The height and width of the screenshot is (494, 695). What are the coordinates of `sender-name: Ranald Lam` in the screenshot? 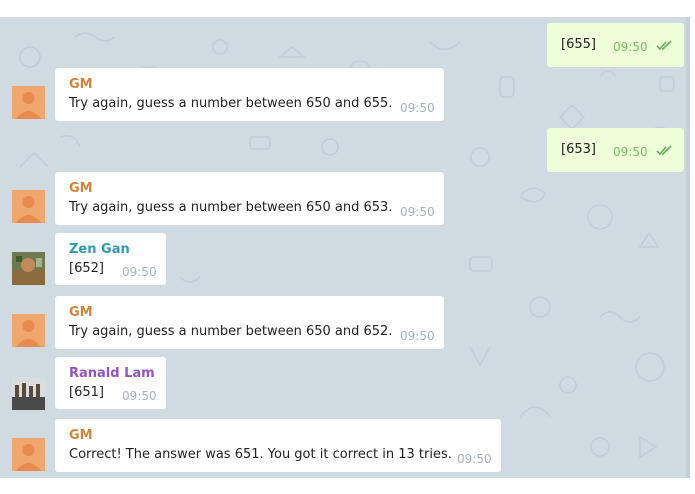 It's located at (112, 373).